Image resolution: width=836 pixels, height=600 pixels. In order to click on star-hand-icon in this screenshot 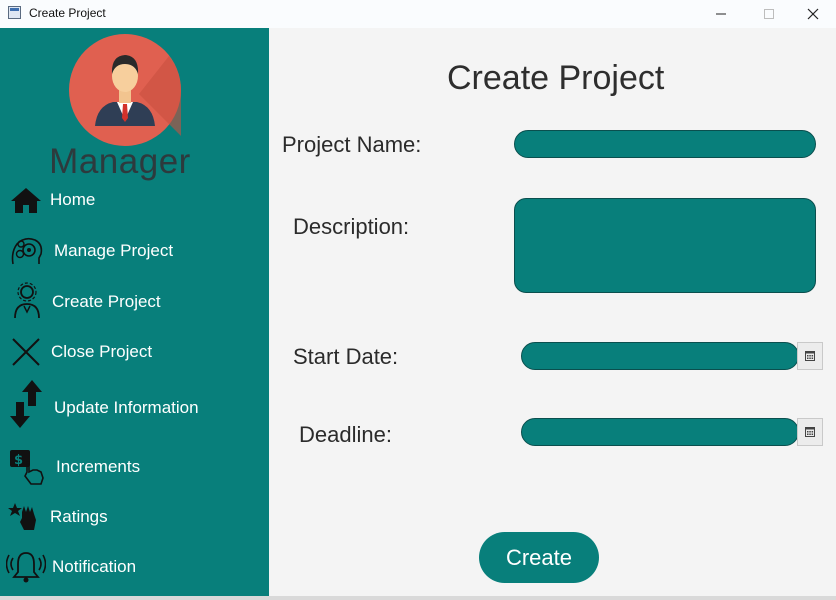, I will do `click(22, 516)`.